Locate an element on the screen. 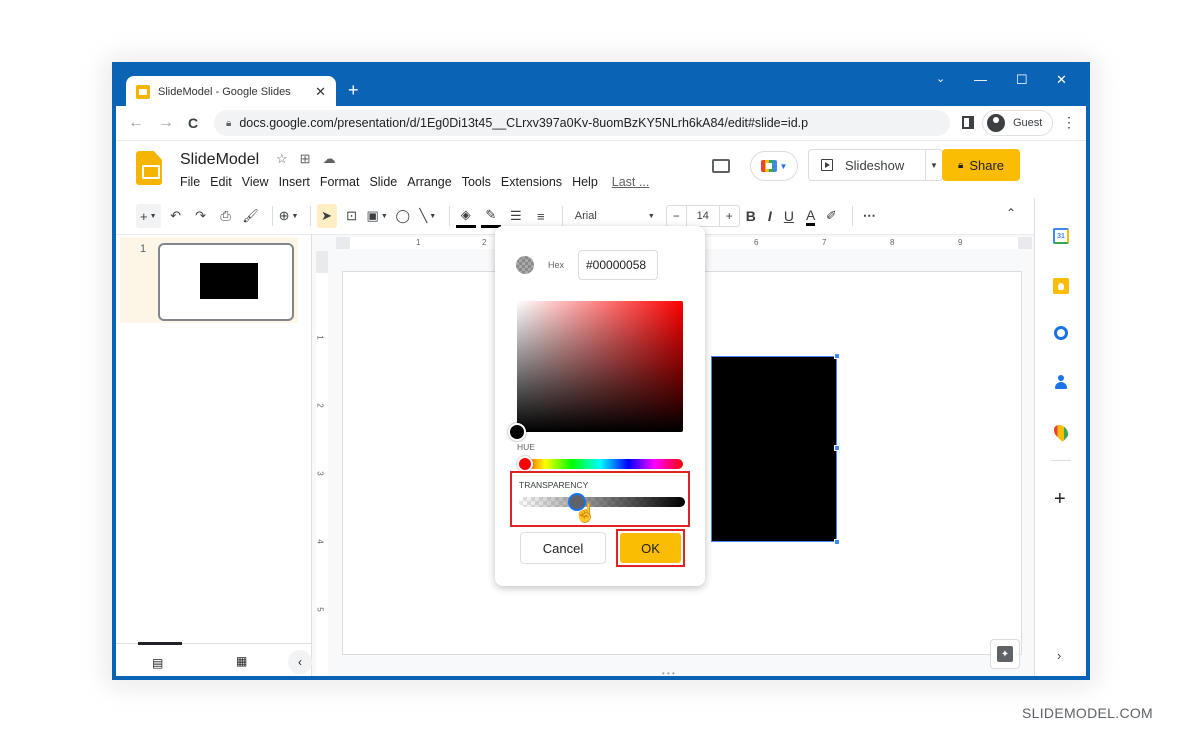 Image resolution: width=1200 pixels, height=743 pixels. reload-button: C is located at coordinates (193, 123).